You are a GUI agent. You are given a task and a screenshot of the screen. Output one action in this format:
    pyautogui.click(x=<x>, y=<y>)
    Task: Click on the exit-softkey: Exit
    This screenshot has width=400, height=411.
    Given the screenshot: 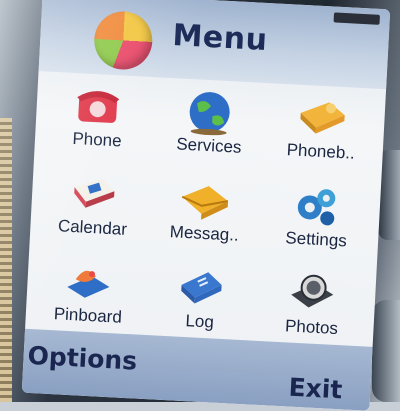 What is the action you would take?
    pyautogui.click(x=315, y=389)
    